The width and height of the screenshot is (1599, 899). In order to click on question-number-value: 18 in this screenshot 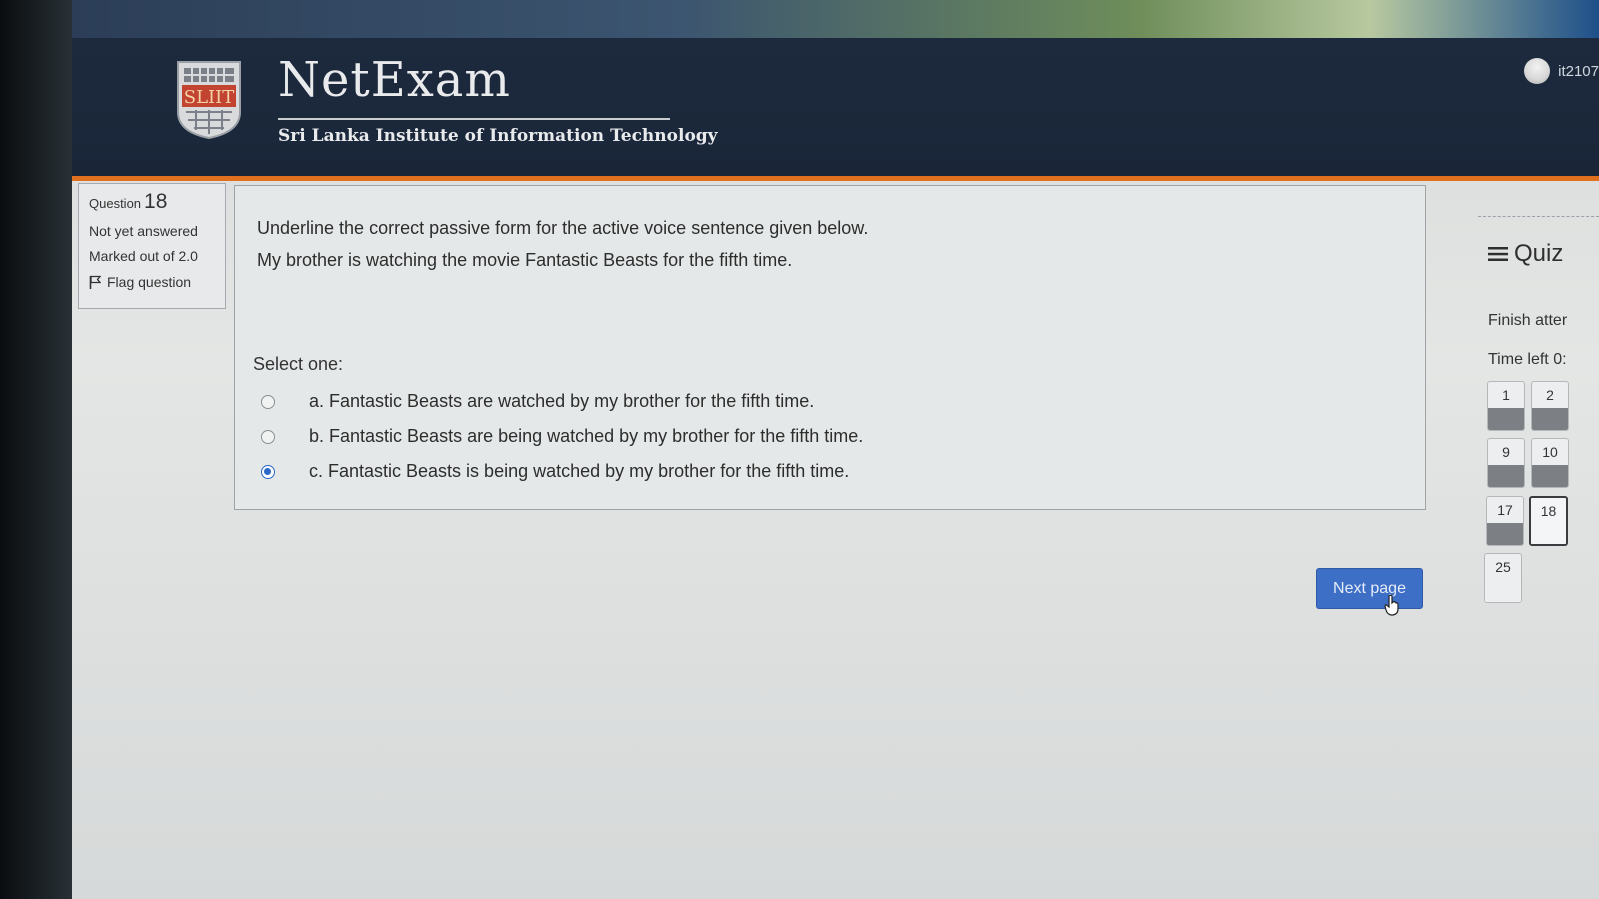, I will do `click(156, 201)`.